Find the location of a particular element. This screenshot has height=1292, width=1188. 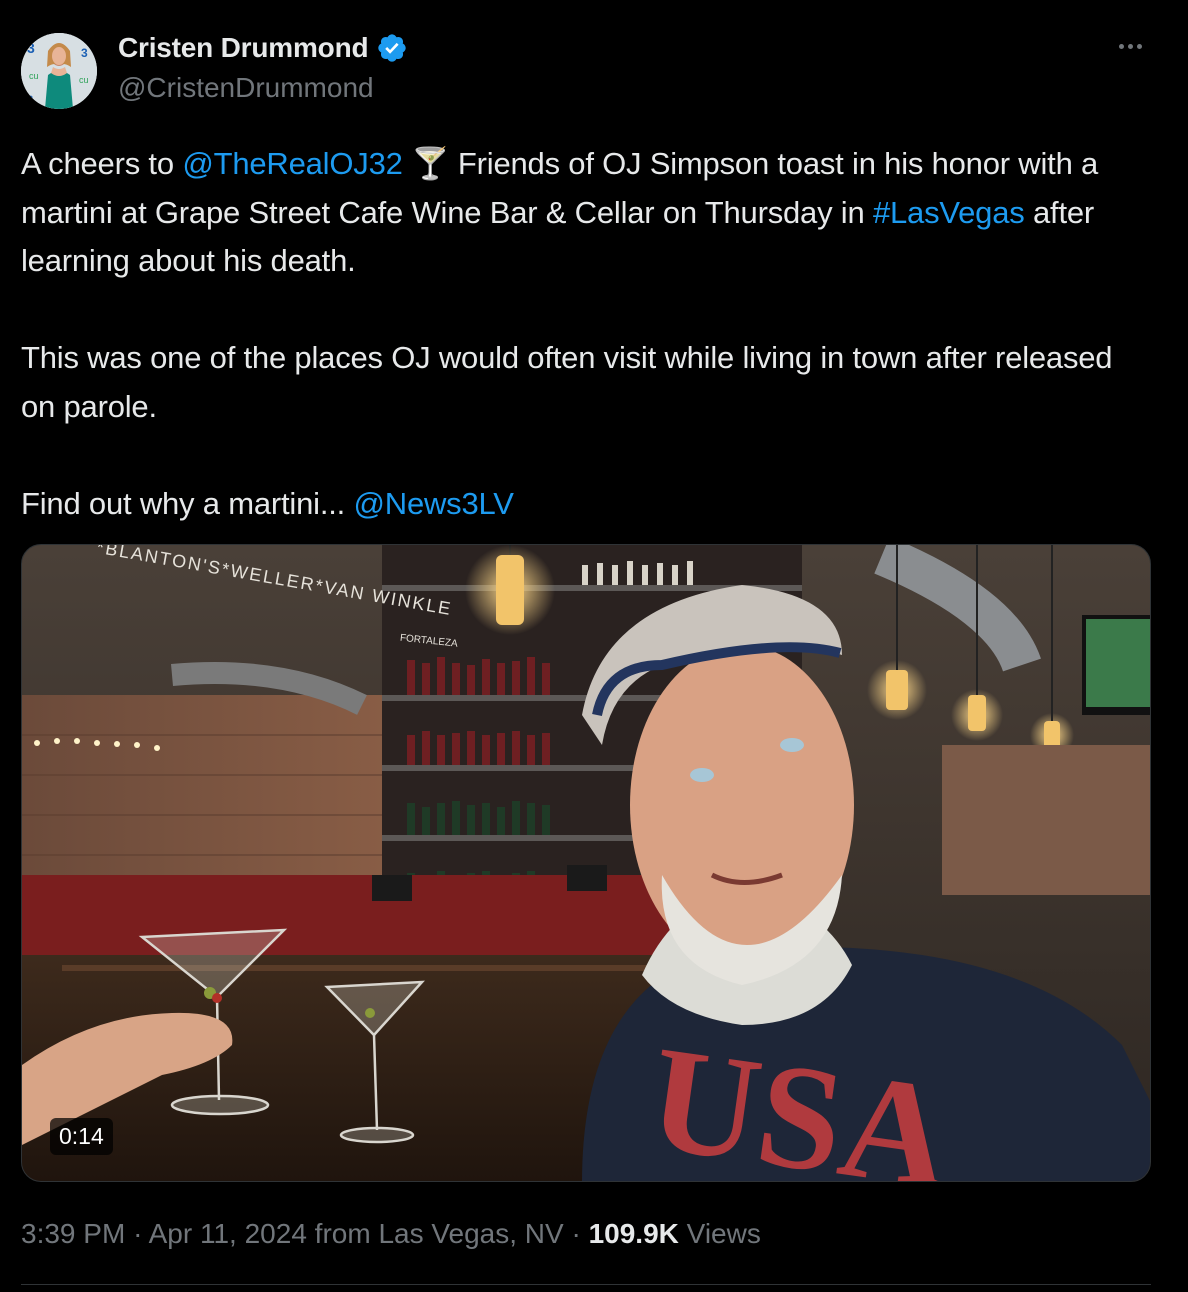

author-display-name: Cristen Drummond is located at coordinates (243, 48).